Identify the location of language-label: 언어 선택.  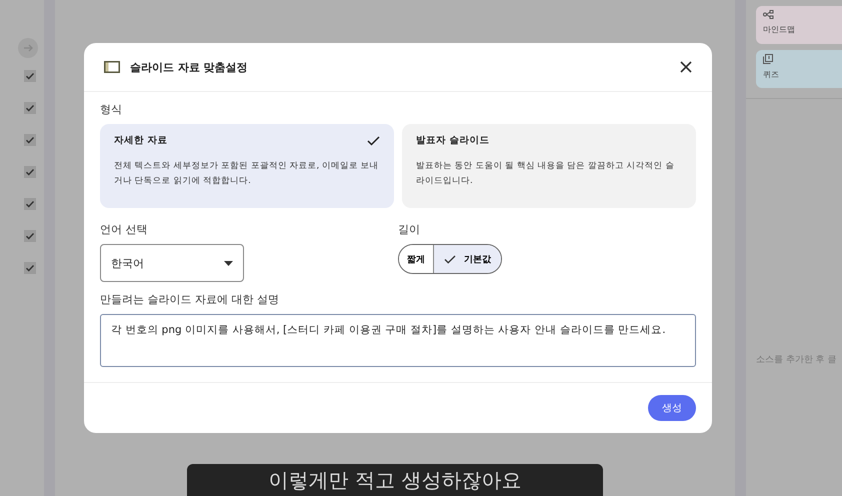
(124, 229).